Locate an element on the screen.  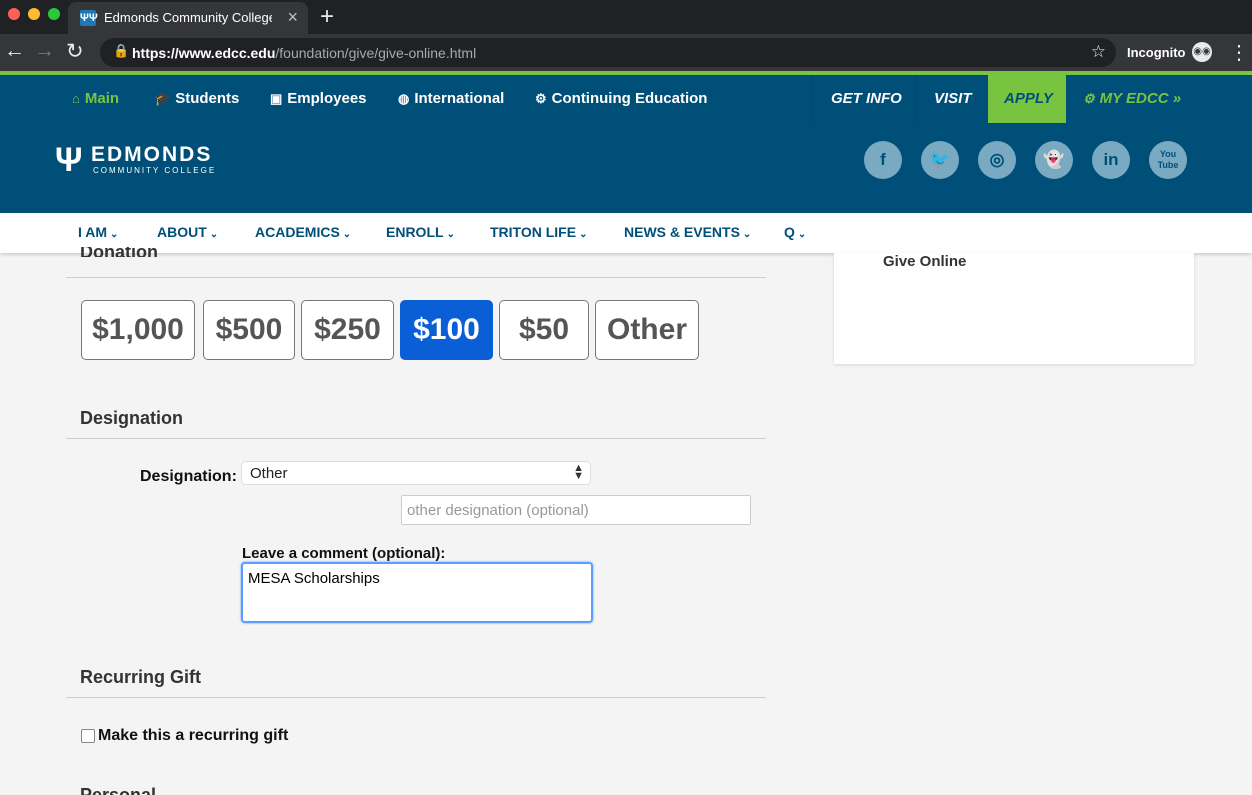
lock-icon: 🔒 is located at coordinates (121, 50).